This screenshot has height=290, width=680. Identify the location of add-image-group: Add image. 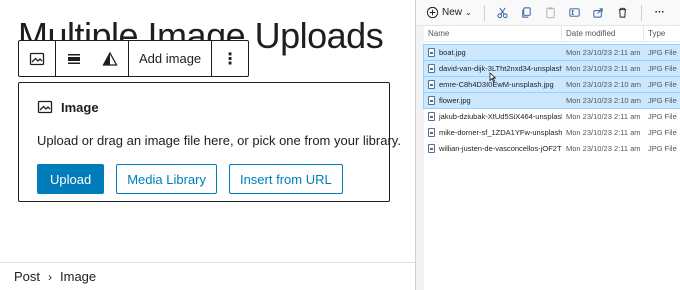
(171, 58).